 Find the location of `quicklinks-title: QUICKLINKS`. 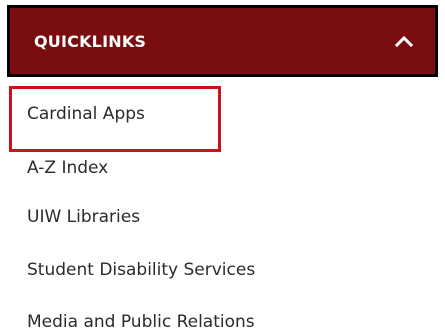

quicklinks-title: QUICKLINKS is located at coordinates (90, 41).